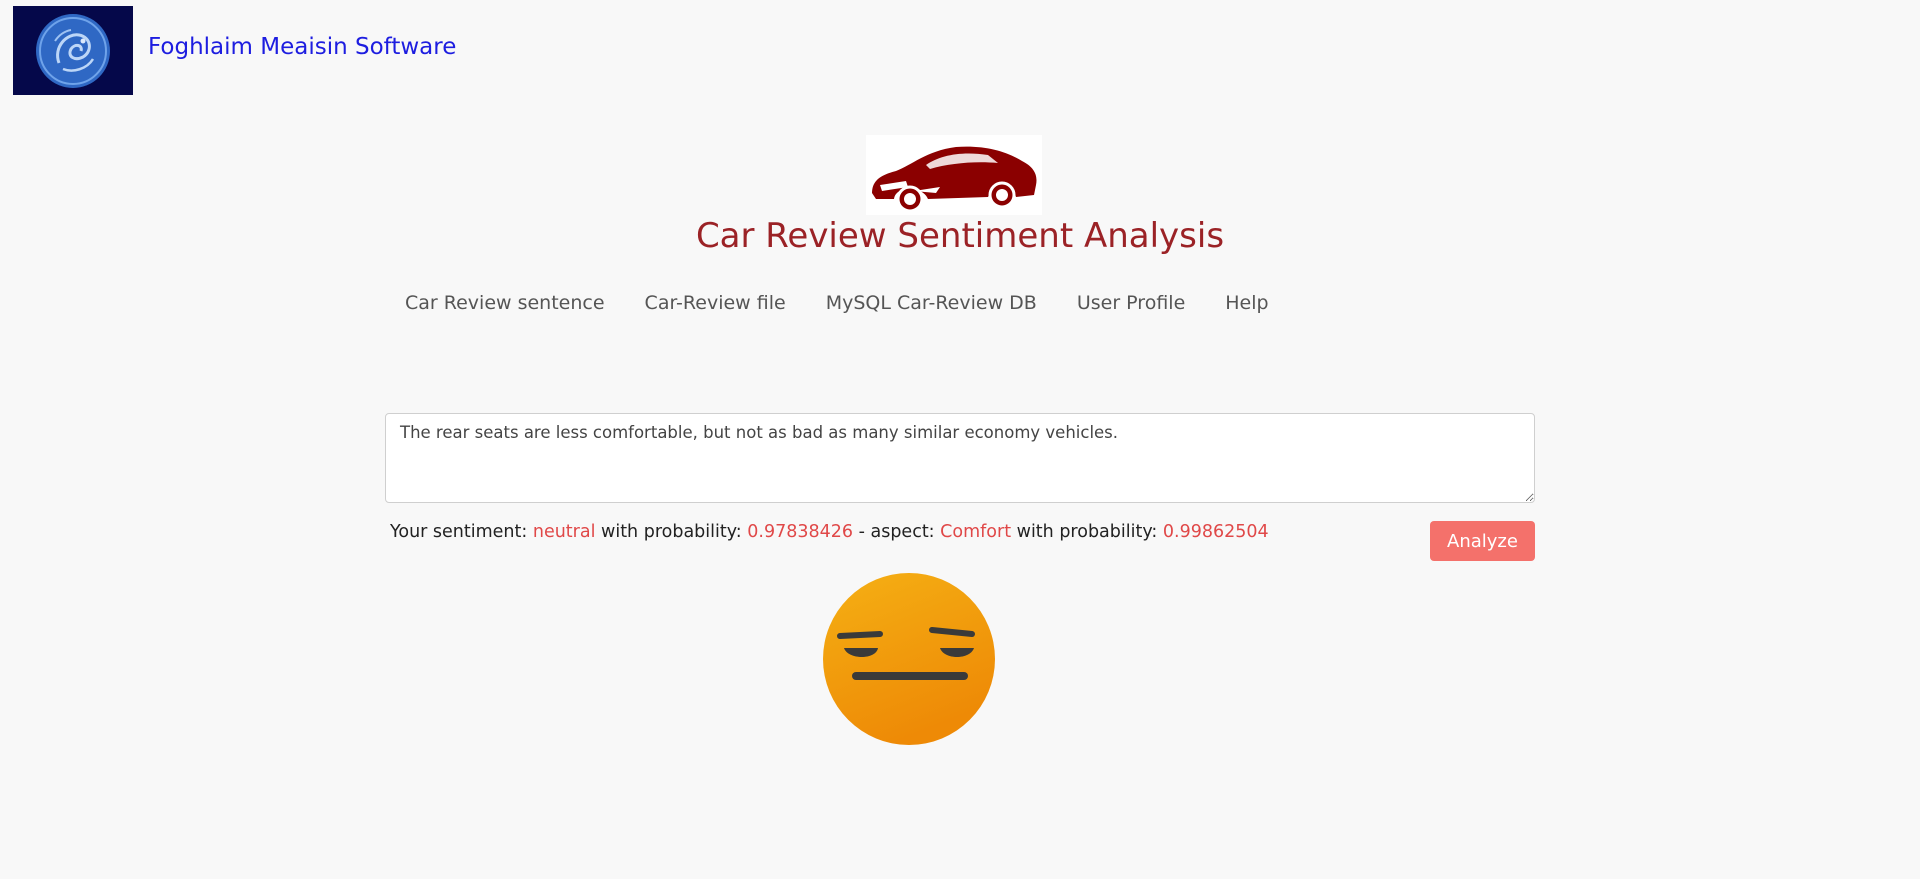 The image size is (1920, 879). I want to click on sports-car-icon, so click(954, 179).